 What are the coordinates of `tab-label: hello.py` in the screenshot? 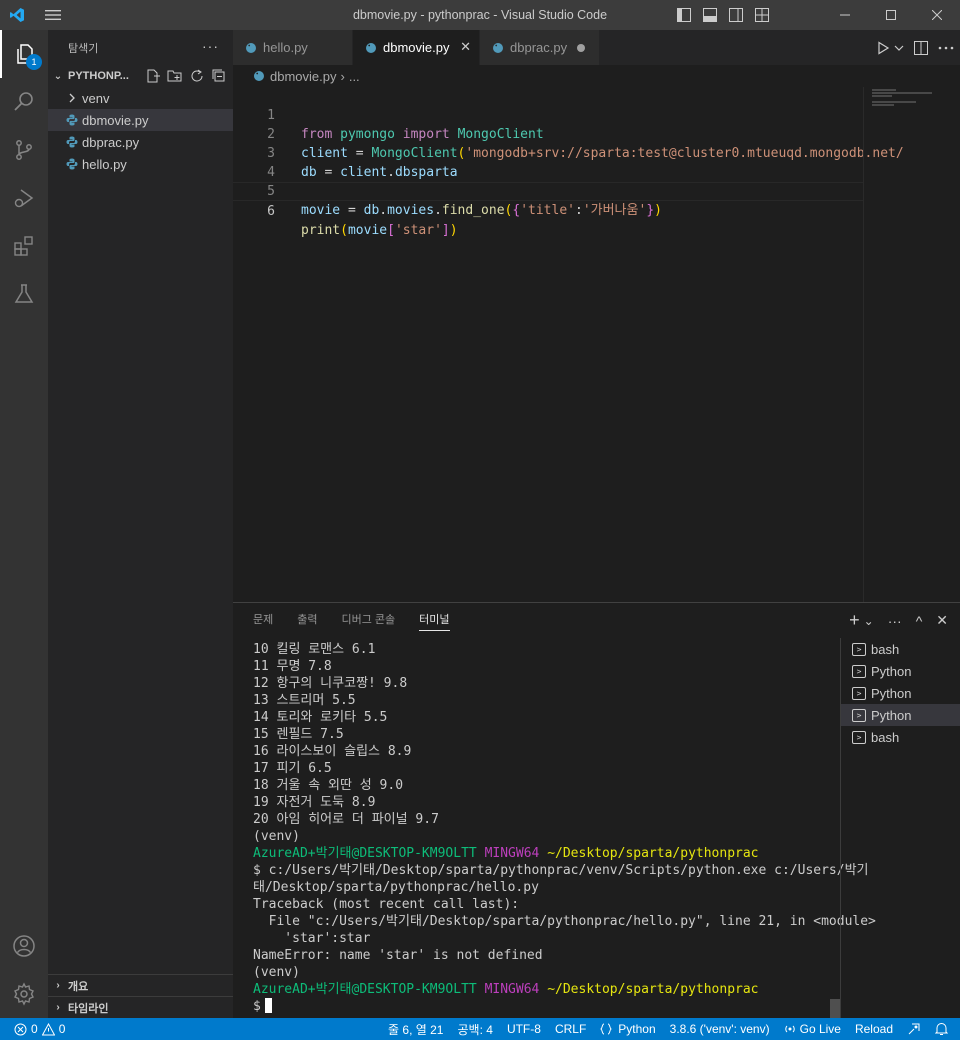 It's located at (285, 47).